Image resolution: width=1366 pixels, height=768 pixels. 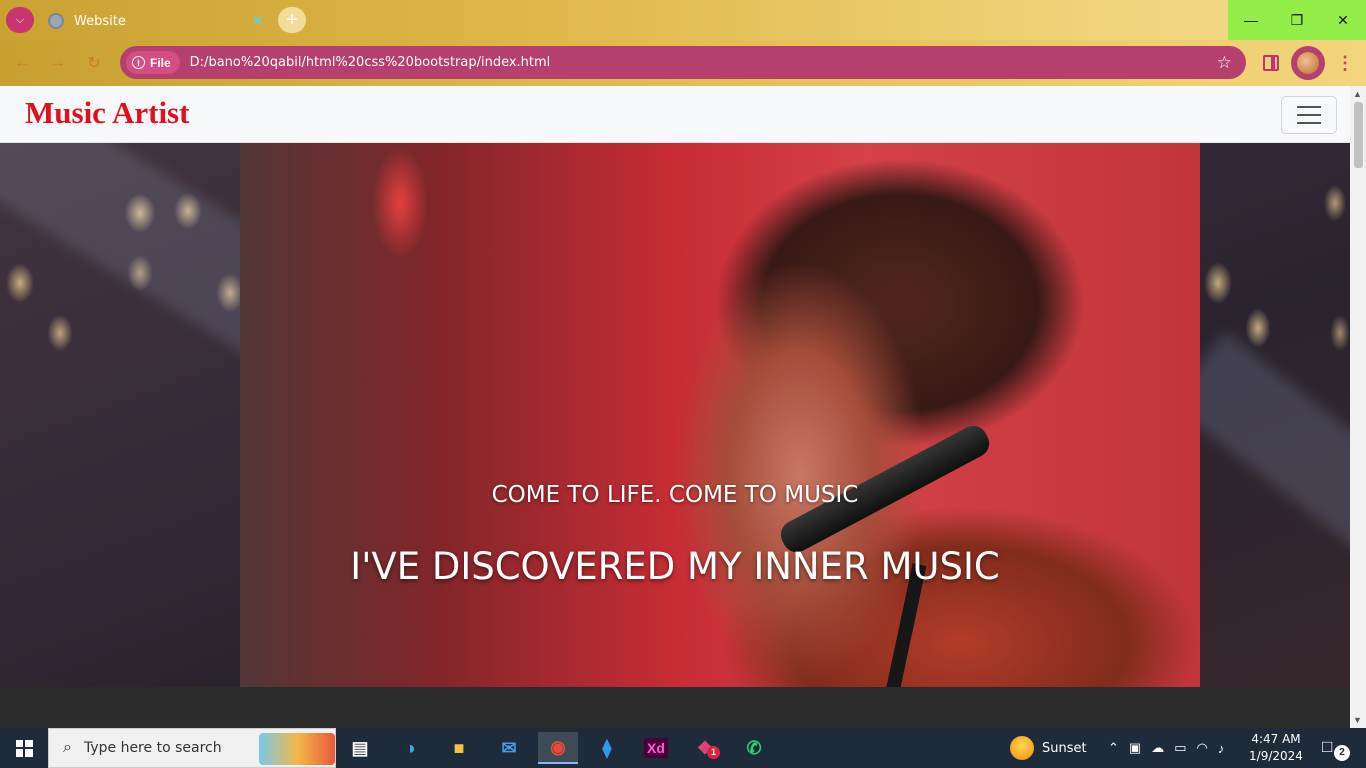 I want to click on reload-icon: ↻, so click(x=94, y=63).